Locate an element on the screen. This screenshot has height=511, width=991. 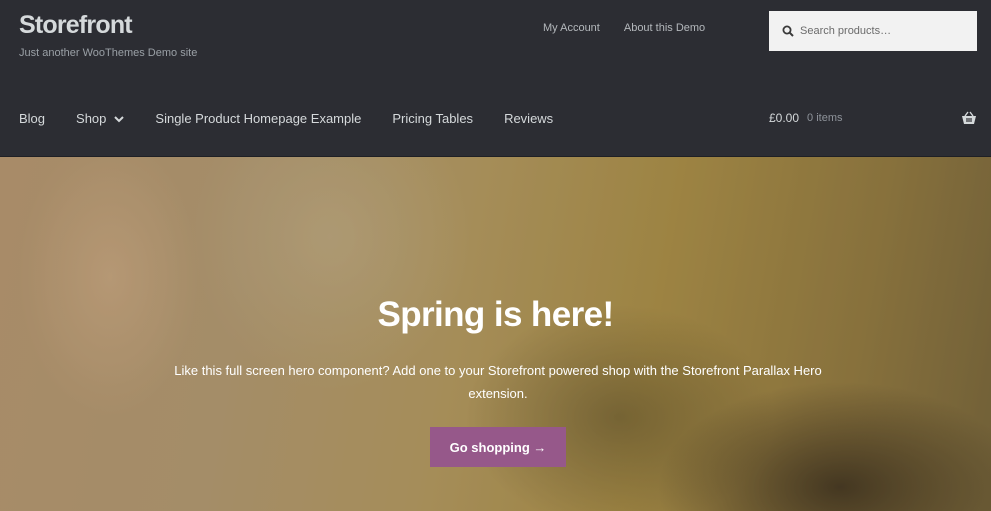
search-input is located at coordinates (885, 31).